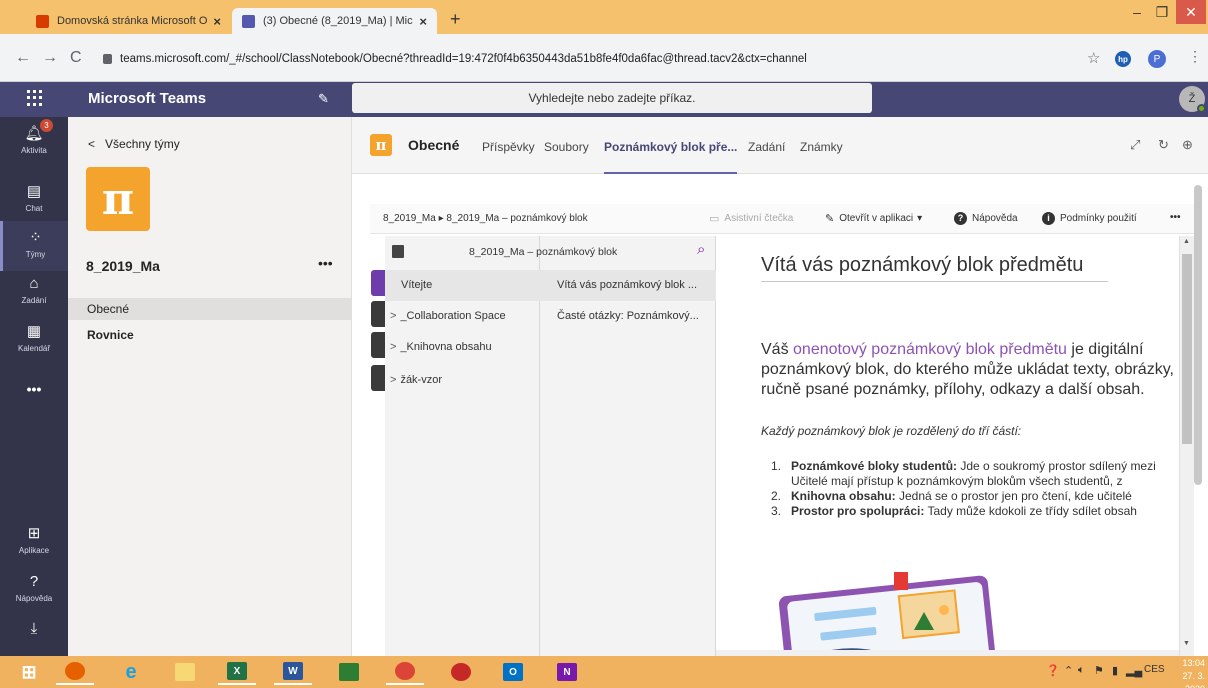  Describe the element at coordinates (23, 58) in the screenshot. I see `back-icon: ←` at that location.